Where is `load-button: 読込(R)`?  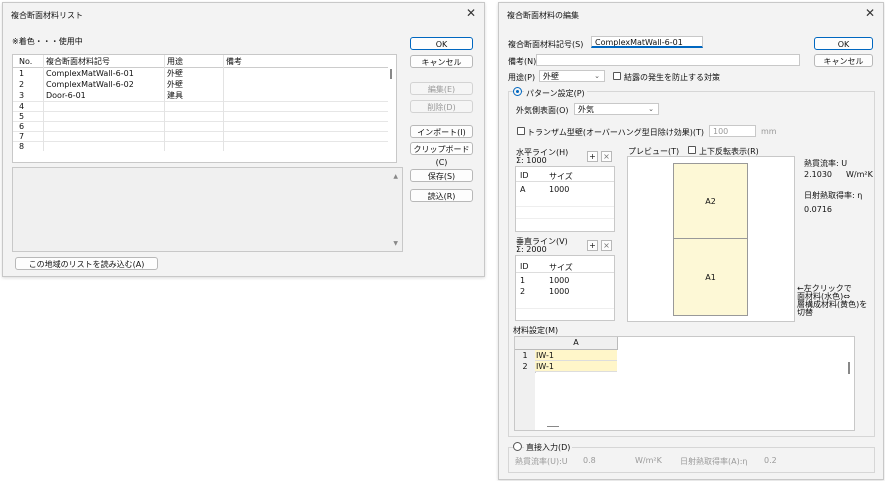
load-button: 読込(R) is located at coordinates (441, 195).